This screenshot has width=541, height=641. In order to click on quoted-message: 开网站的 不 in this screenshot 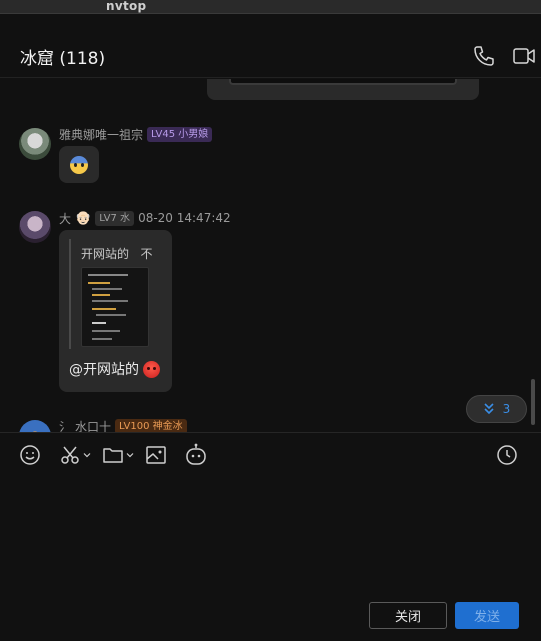, I will do `click(116, 294)`.